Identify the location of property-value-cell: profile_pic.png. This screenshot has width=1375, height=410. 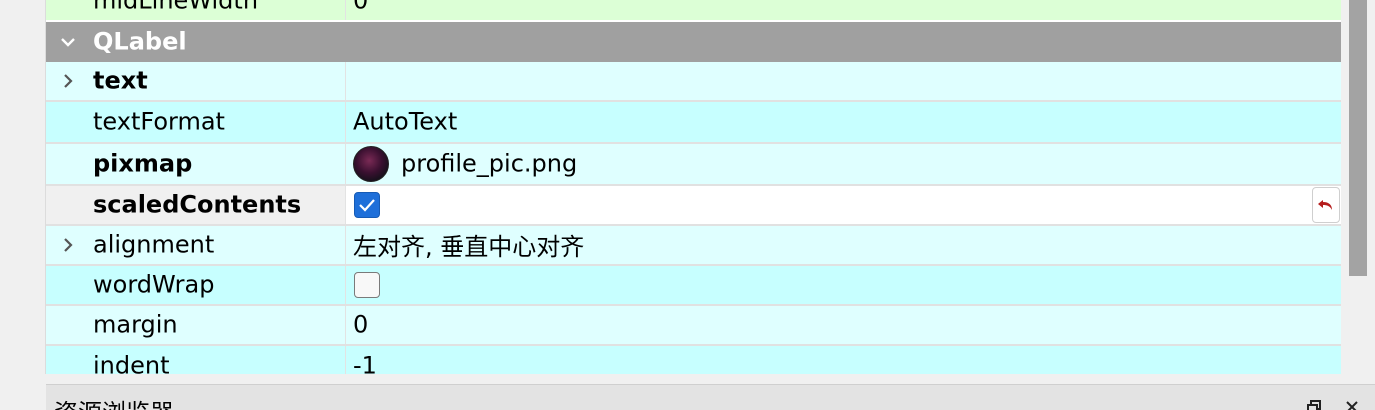
(843, 164).